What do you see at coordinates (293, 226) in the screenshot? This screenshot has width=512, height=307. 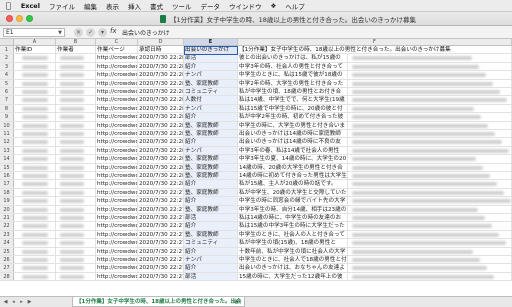 I see `cell-story: 私は15歳の中学3年生の時に大学生だった` at bounding box center [293, 226].